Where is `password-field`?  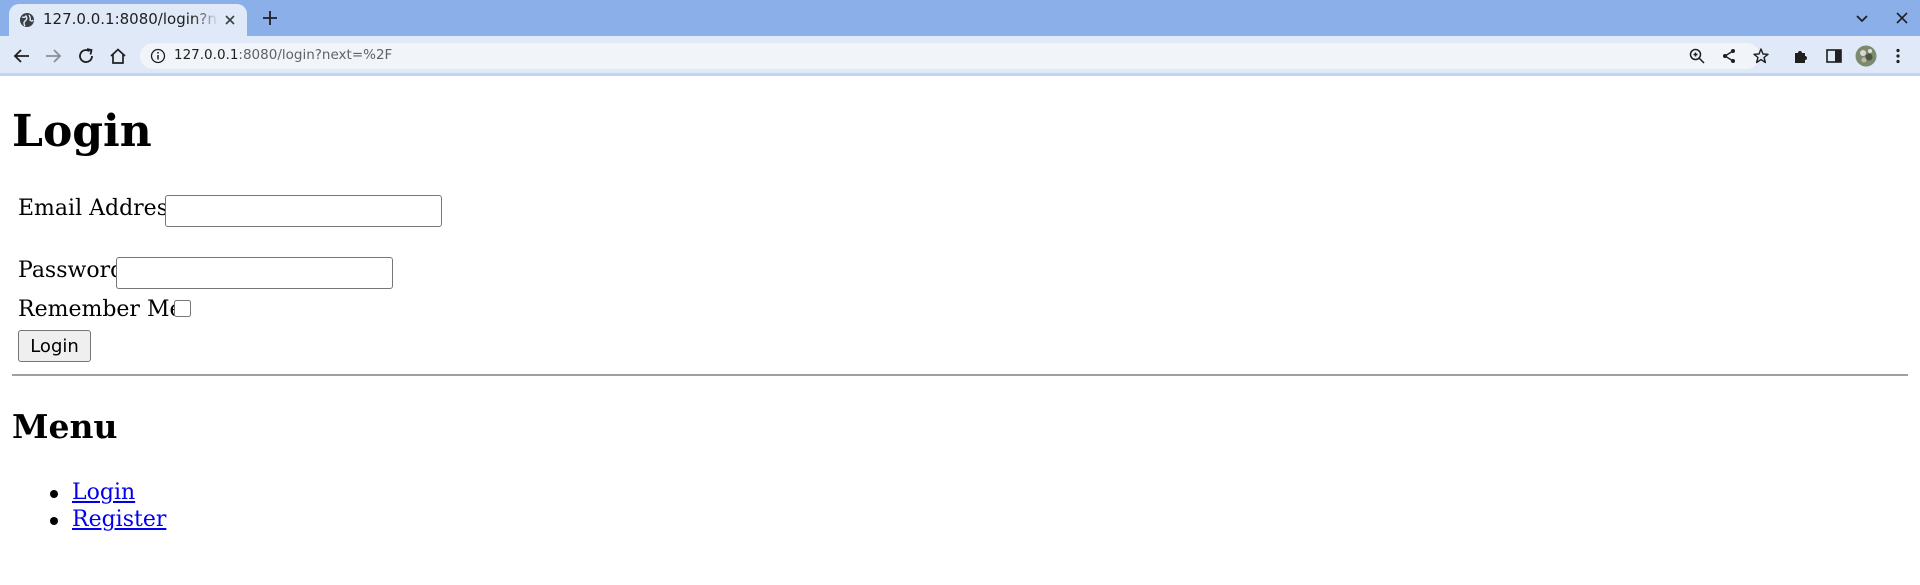 password-field is located at coordinates (254, 273).